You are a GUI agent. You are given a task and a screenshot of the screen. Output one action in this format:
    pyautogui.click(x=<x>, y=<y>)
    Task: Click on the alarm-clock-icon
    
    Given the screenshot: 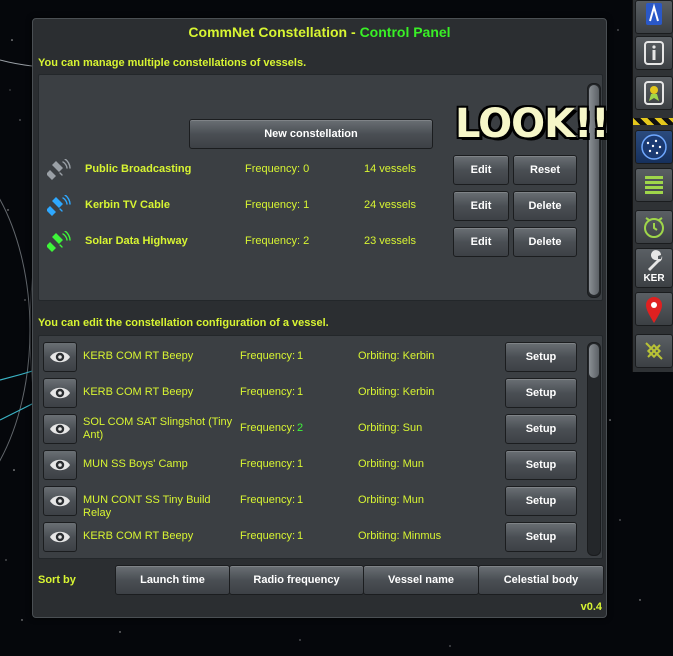 What is the action you would take?
    pyautogui.click(x=654, y=229)
    